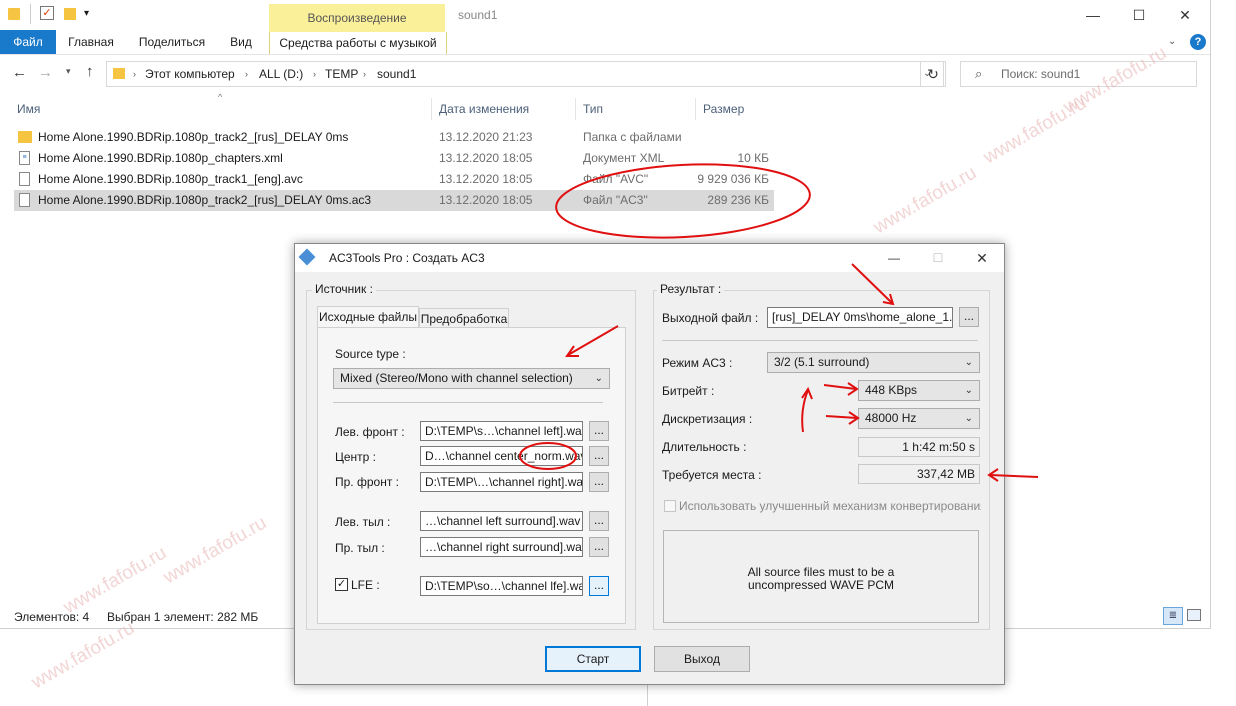 The width and height of the screenshot is (1236, 706). What do you see at coordinates (593, 340) in the screenshot?
I see `annotation-arrow-source-type` at bounding box center [593, 340].